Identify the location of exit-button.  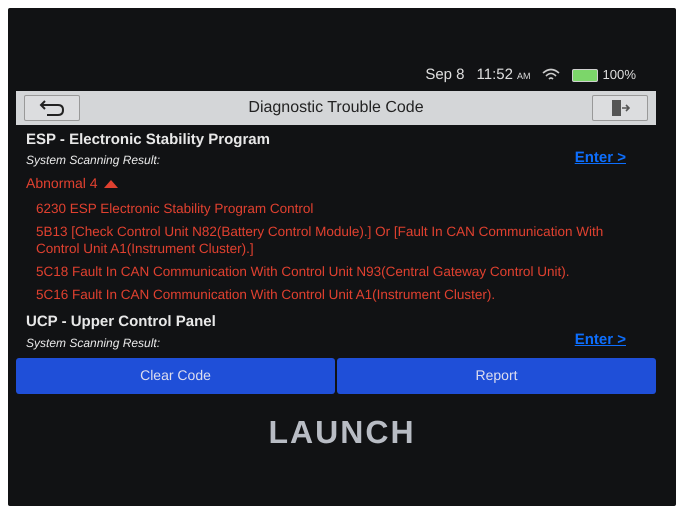
(620, 107).